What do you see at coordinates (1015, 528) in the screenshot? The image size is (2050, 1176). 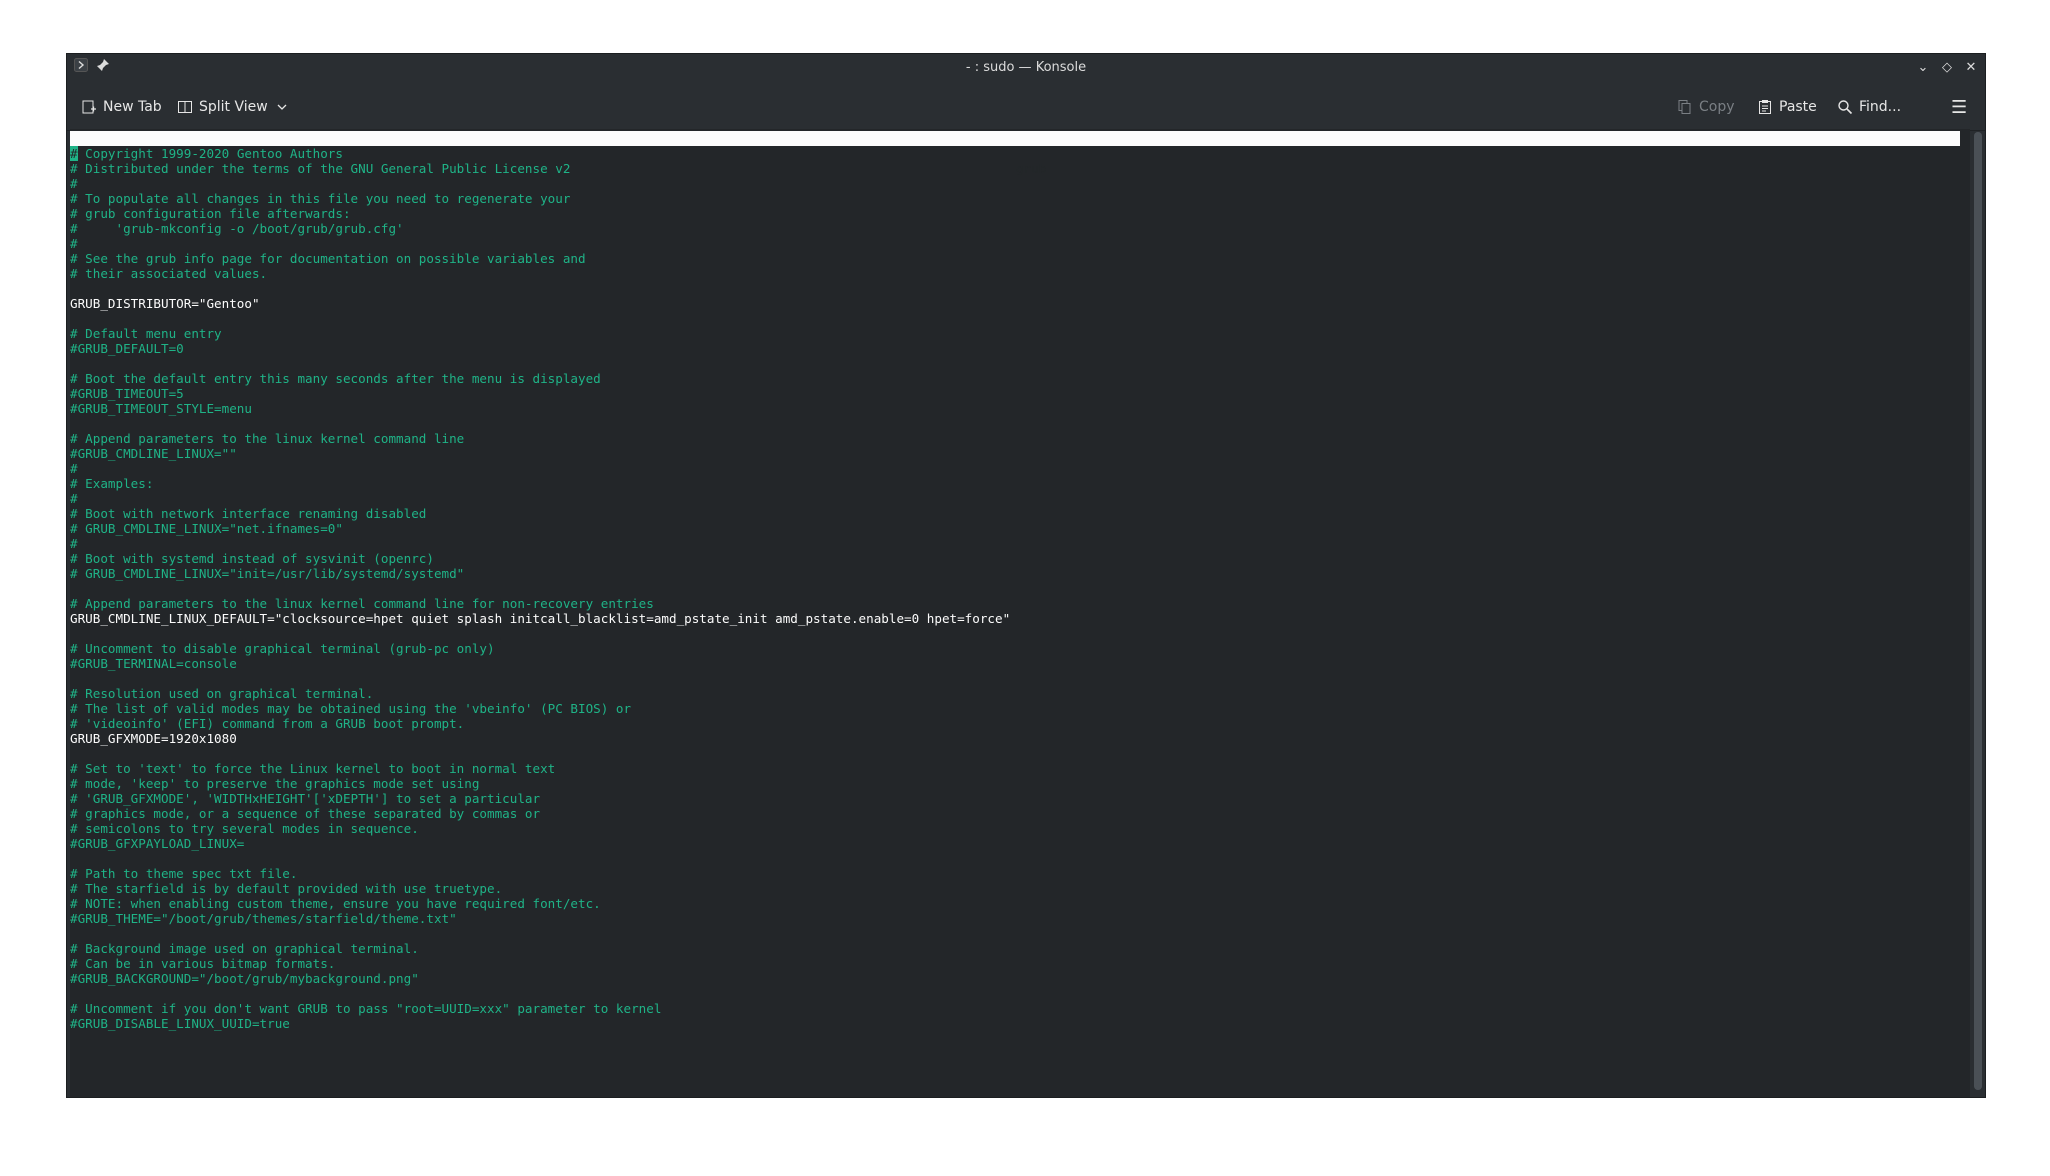 I see `editor-line: # GRUB_CMDLINE_LINUX="net.ifnames=0"` at bounding box center [1015, 528].